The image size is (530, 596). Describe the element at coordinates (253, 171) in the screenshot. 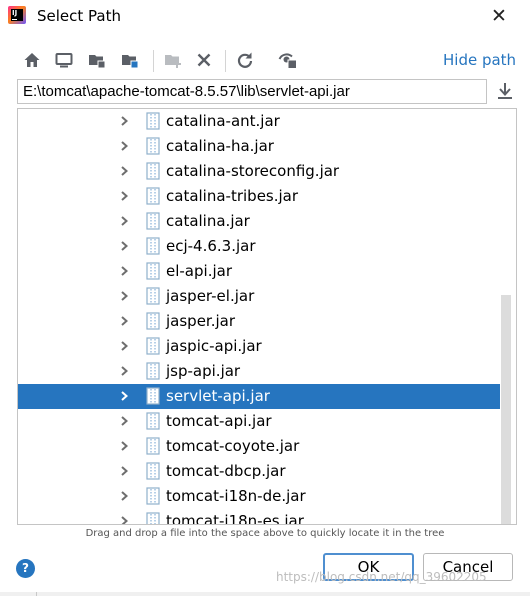

I see `tree-item-label: catalina-storeconfig.jar` at that location.